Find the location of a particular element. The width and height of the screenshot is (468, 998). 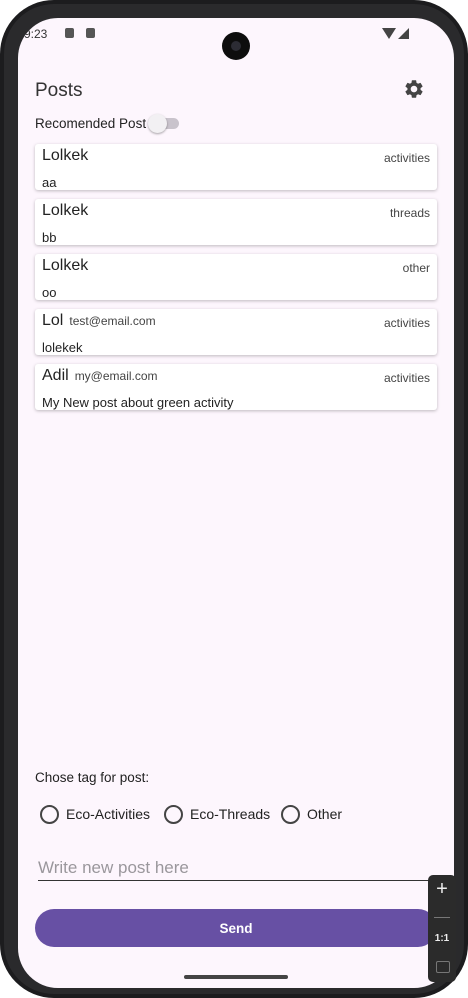

post-content: oo is located at coordinates (49, 292).